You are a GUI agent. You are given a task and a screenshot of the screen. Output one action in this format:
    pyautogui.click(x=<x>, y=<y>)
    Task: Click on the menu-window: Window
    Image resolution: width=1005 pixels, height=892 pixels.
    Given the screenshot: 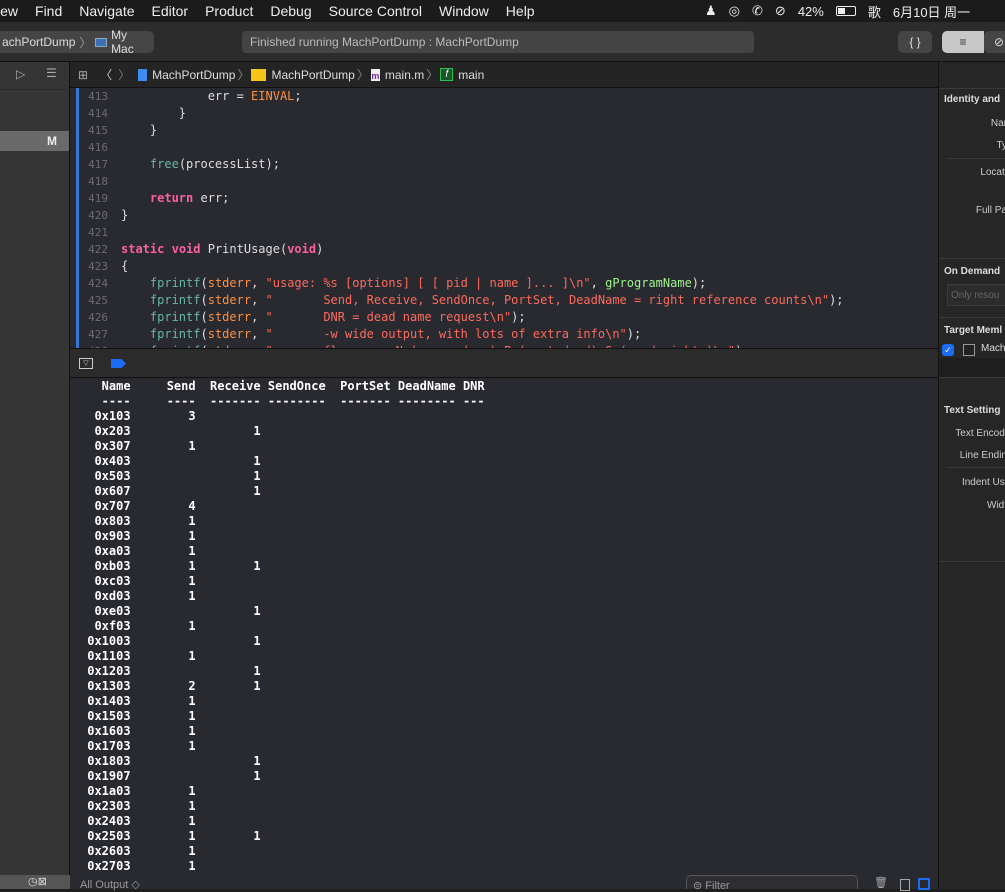 What is the action you would take?
    pyautogui.click(x=464, y=11)
    